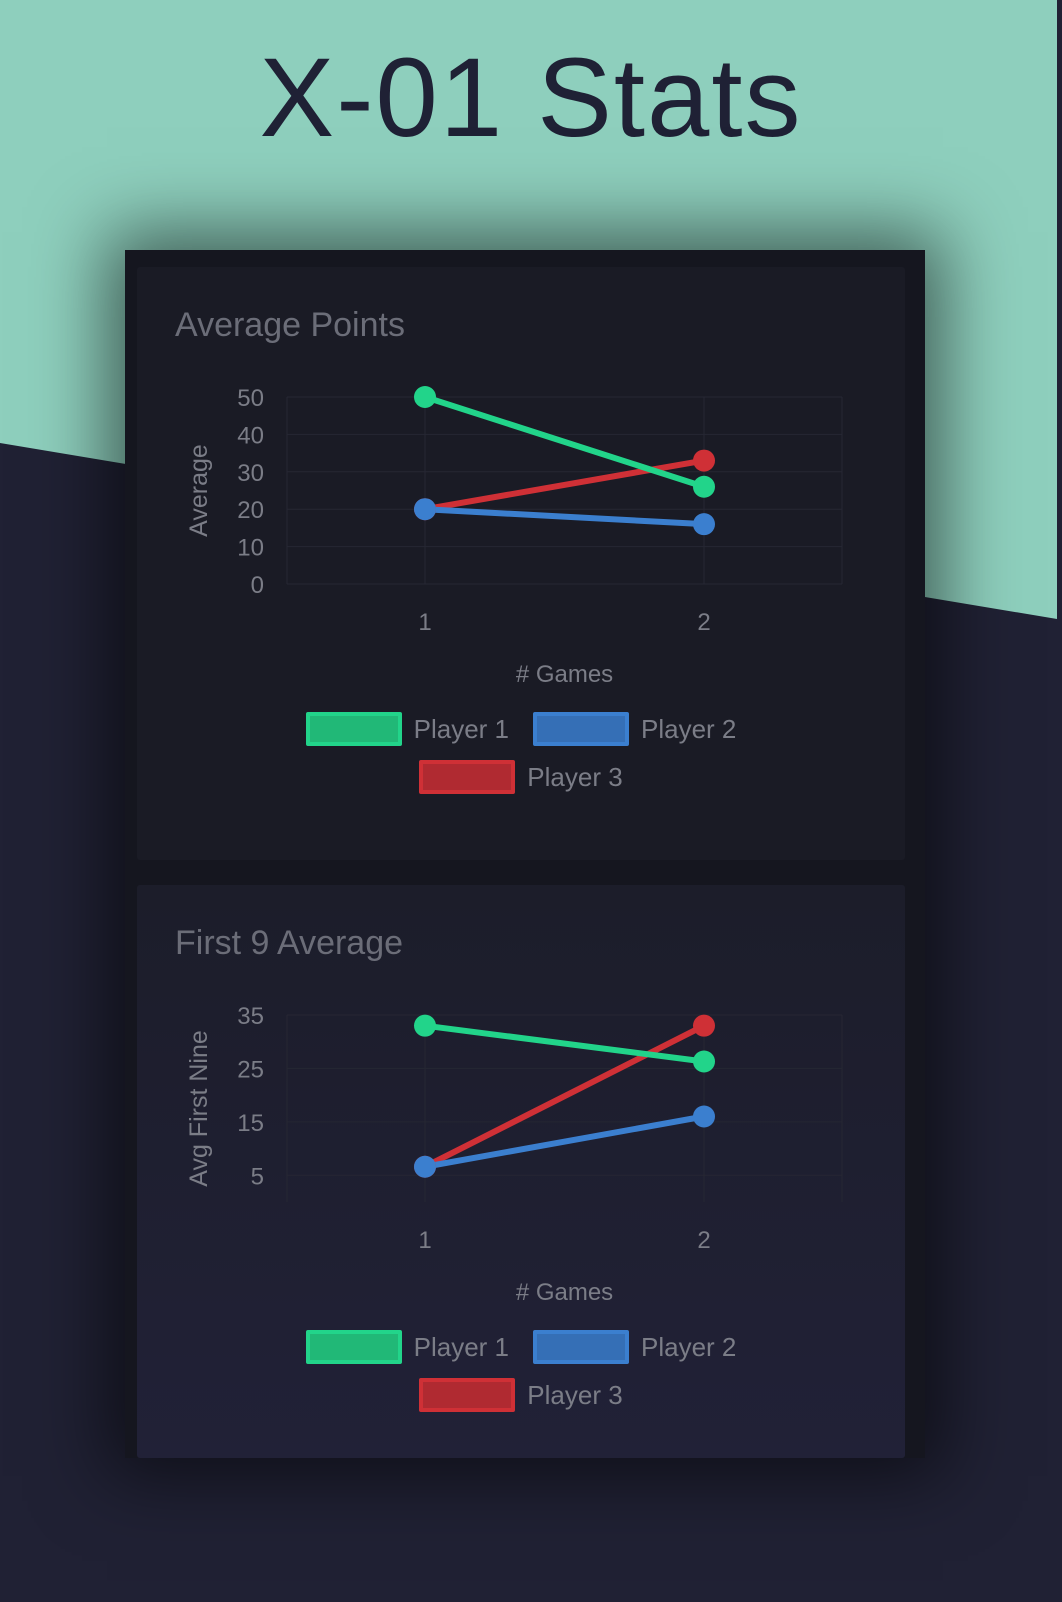 This screenshot has height=1602, width=1062. What do you see at coordinates (250, 510) in the screenshot?
I see `y-tick-label: 20` at bounding box center [250, 510].